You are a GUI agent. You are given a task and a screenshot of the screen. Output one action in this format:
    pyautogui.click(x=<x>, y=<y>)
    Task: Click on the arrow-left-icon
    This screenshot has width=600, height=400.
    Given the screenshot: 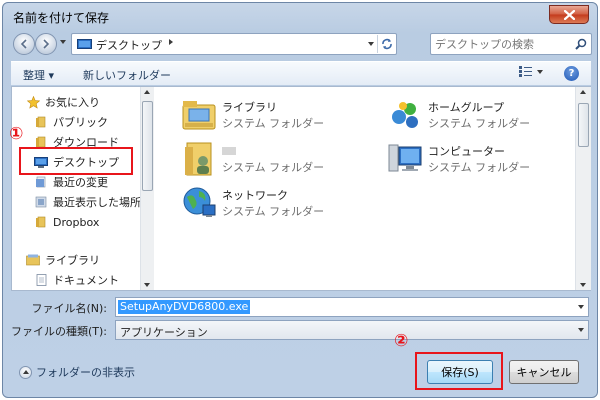 What is the action you would take?
    pyautogui.click(x=23, y=44)
    